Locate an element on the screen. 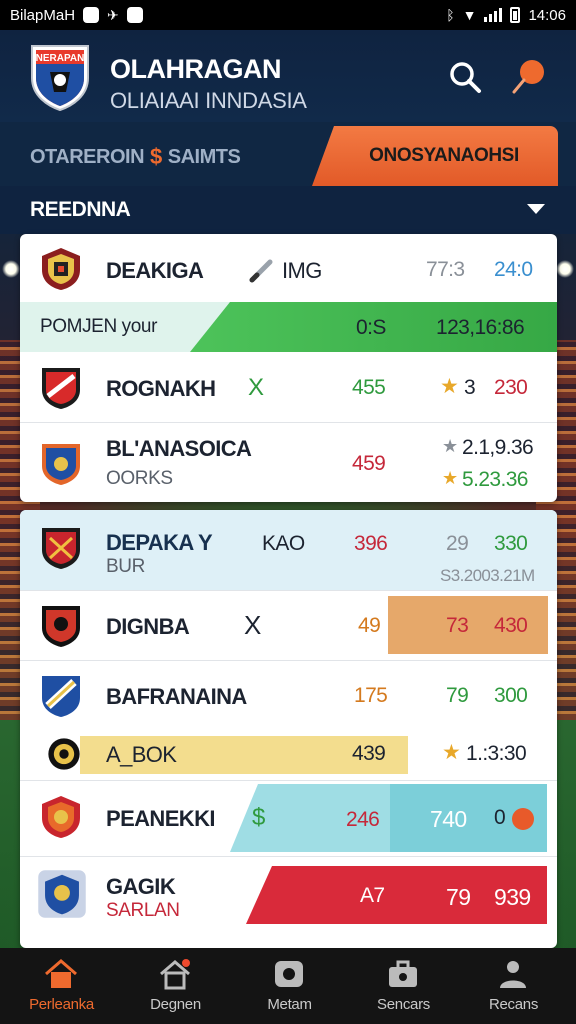  person-icon is located at coordinates (513, 974).